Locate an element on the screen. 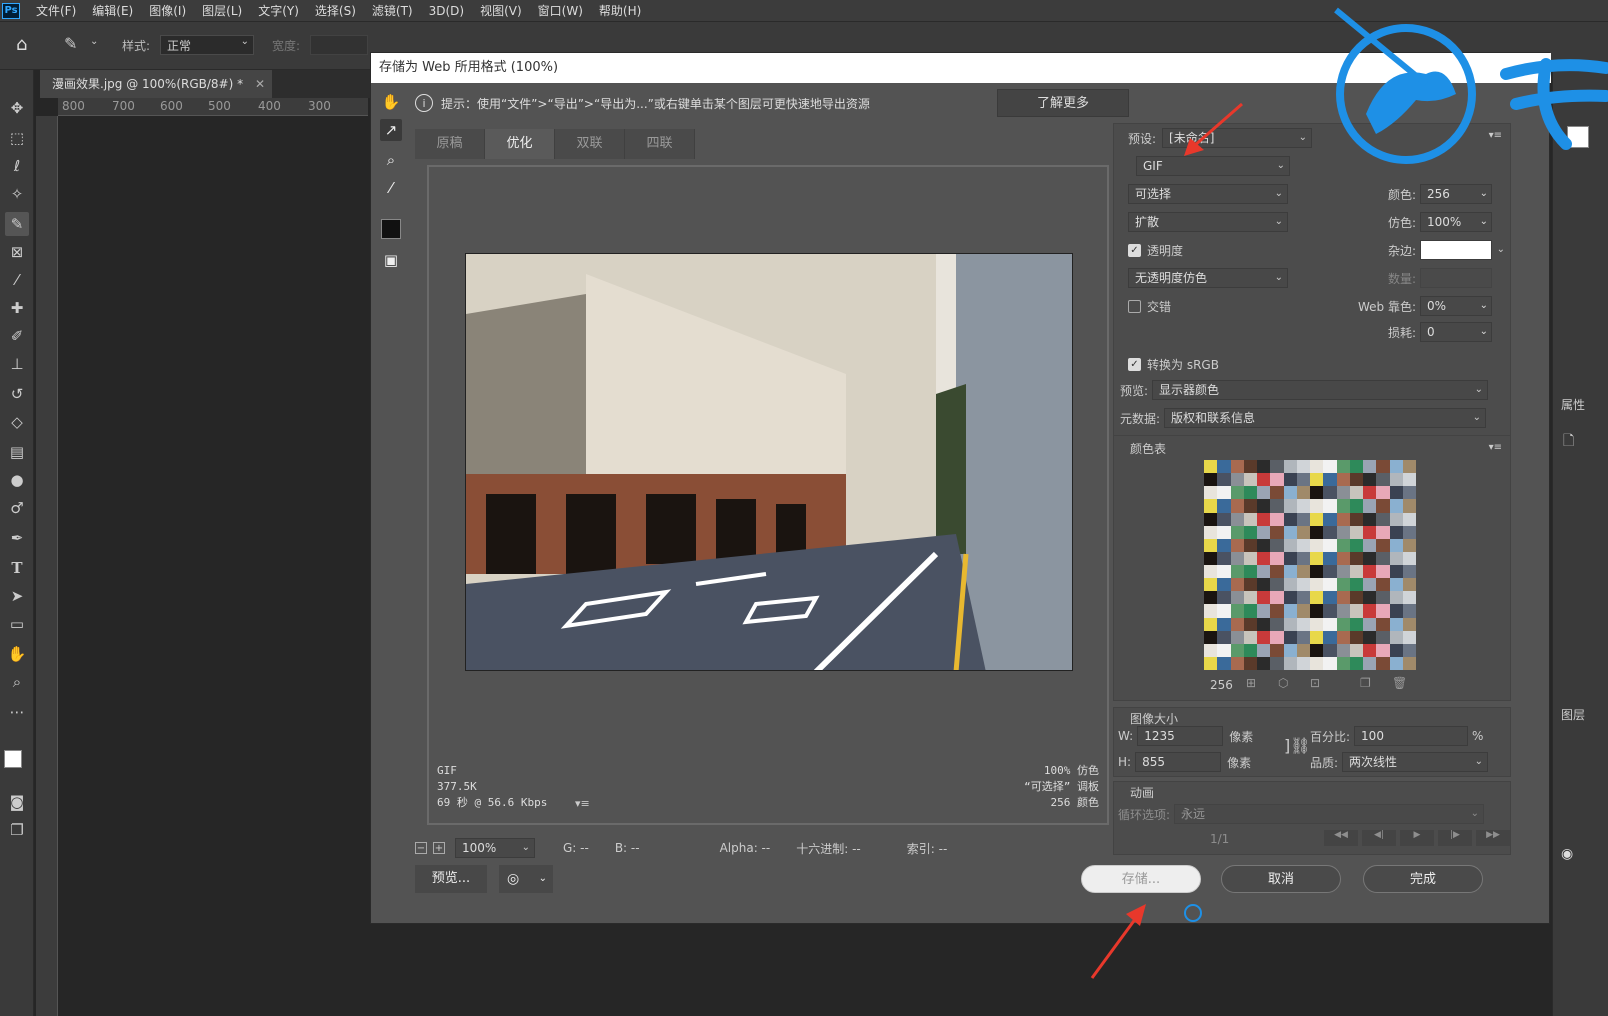 Image resolution: width=1608 pixels, height=1016 pixels. trash-icon: 🗑 is located at coordinates (1399, 683).